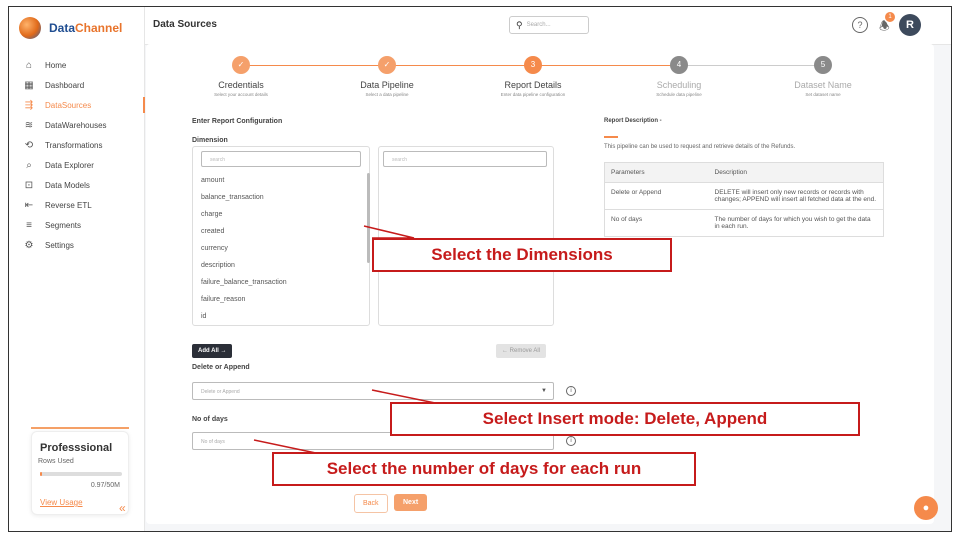 The width and height of the screenshot is (960, 540). What do you see at coordinates (61, 502) in the screenshot?
I see `view-usage-link: View Usage` at bounding box center [61, 502].